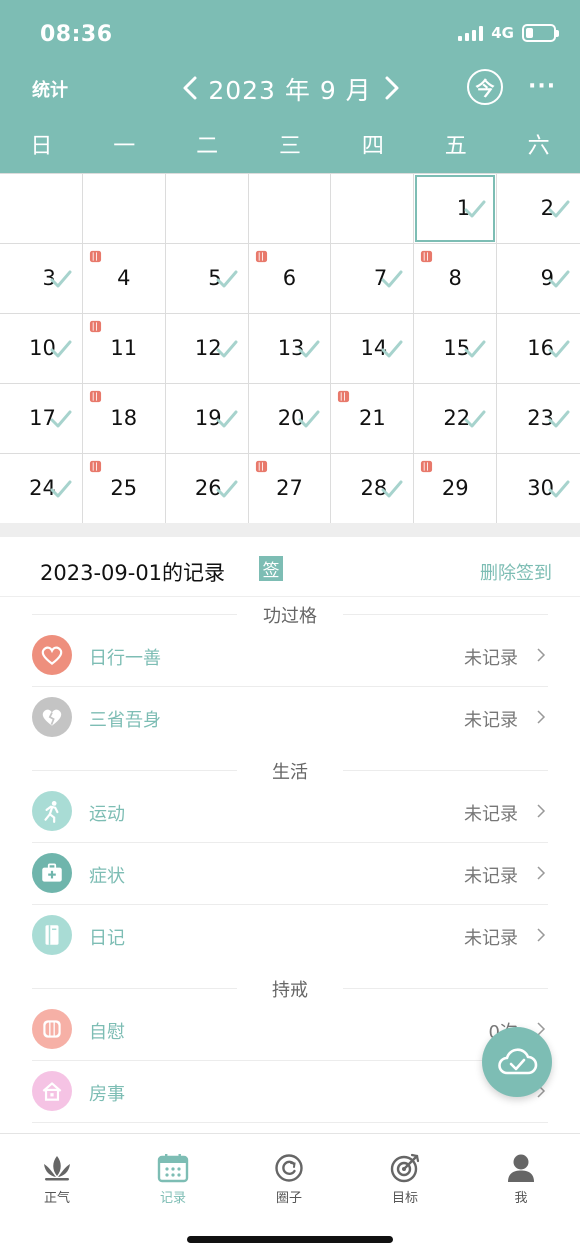 This screenshot has height=1255, width=580. What do you see at coordinates (207, 489) in the screenshot?
I see `calendar-day-cell: 26` at bounding box center [207, 489].